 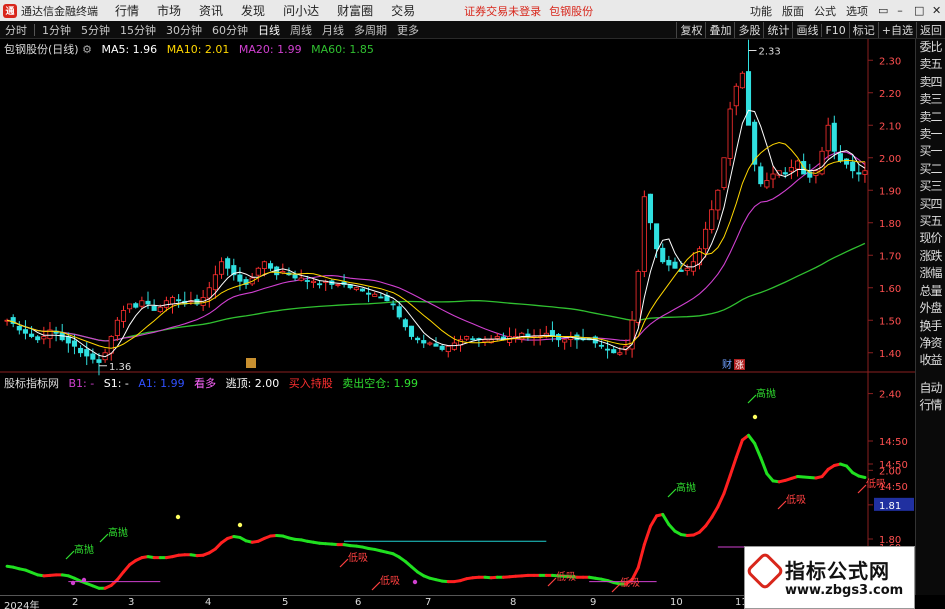 What do you see at coordinates (301, 30) in the screenshot?
I see `period-weekly: 周线` at bounding box center [301, 30].